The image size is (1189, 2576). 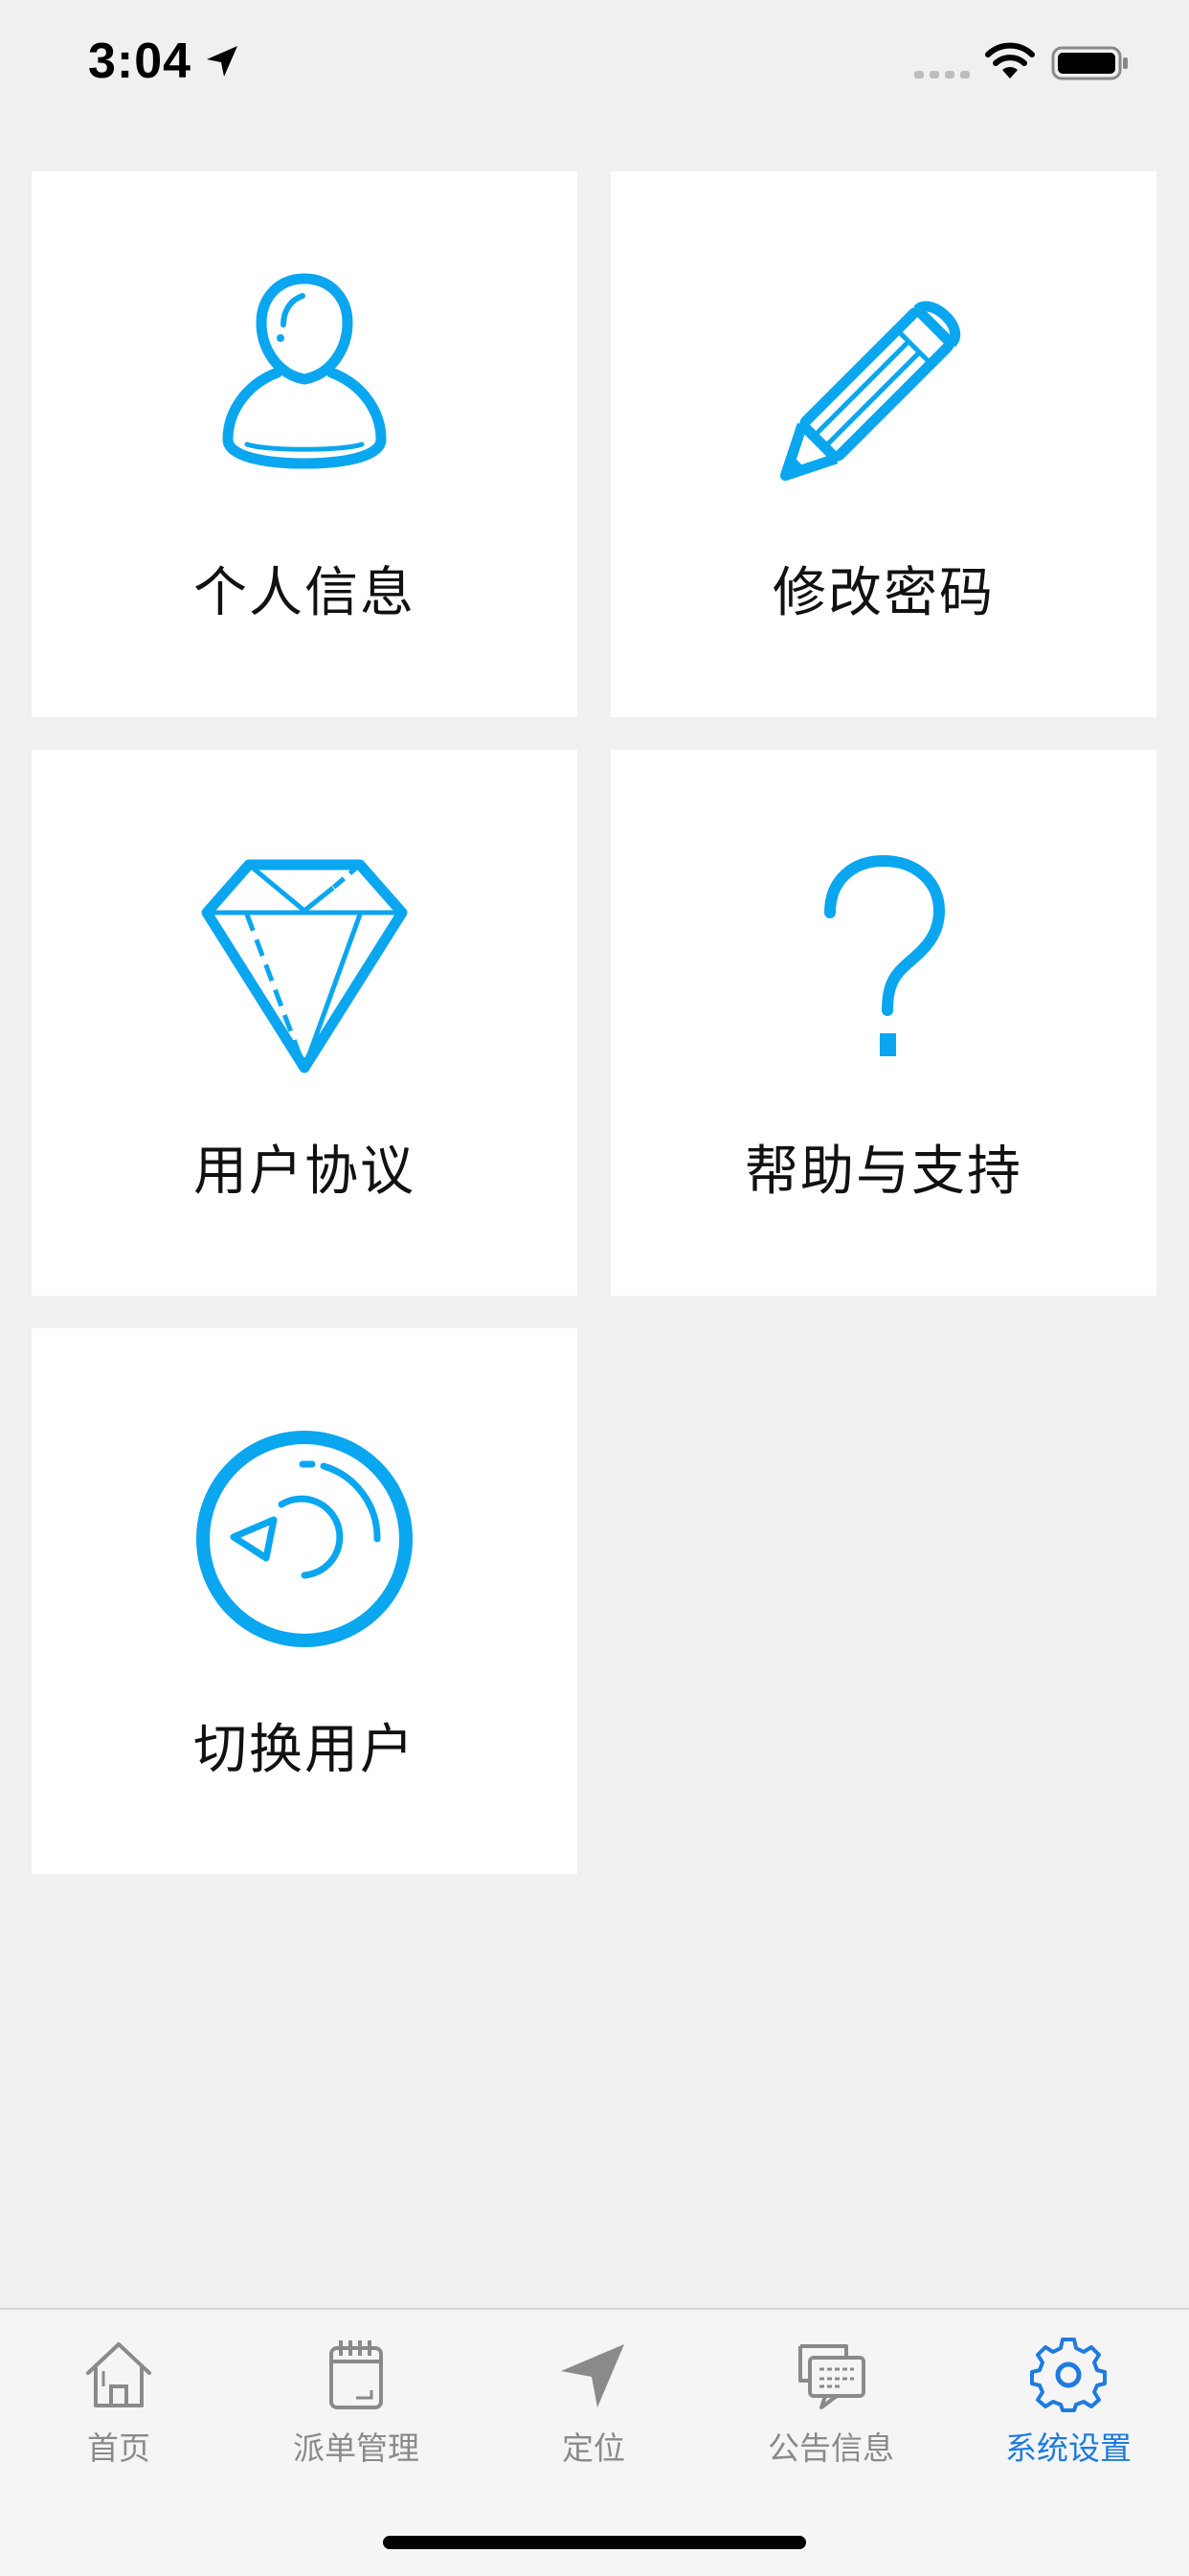 I want to click on tab-settings-label: 系统设置, so click(x=1068, y=2448).